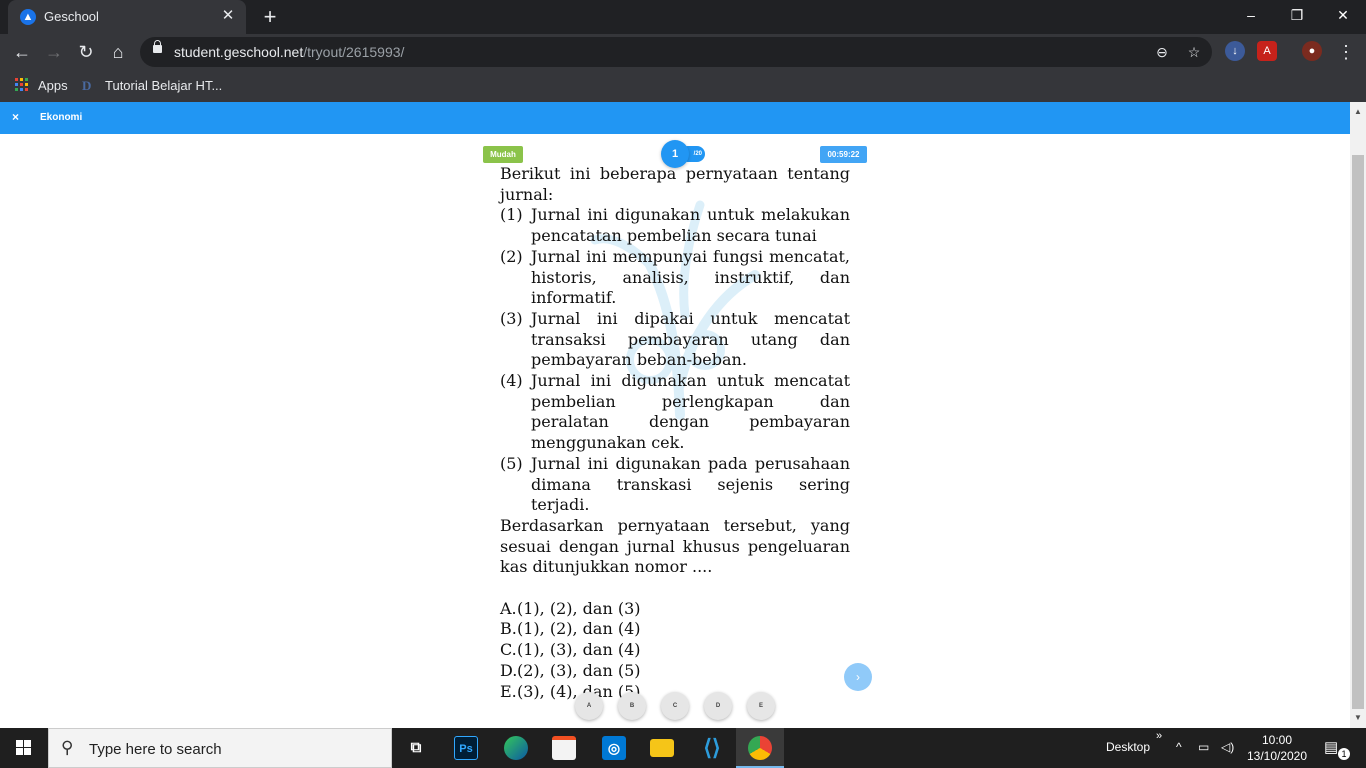 The height and width of the screenshot is (768, 1366). I want to click on chrome-icon, so click(760, 748).